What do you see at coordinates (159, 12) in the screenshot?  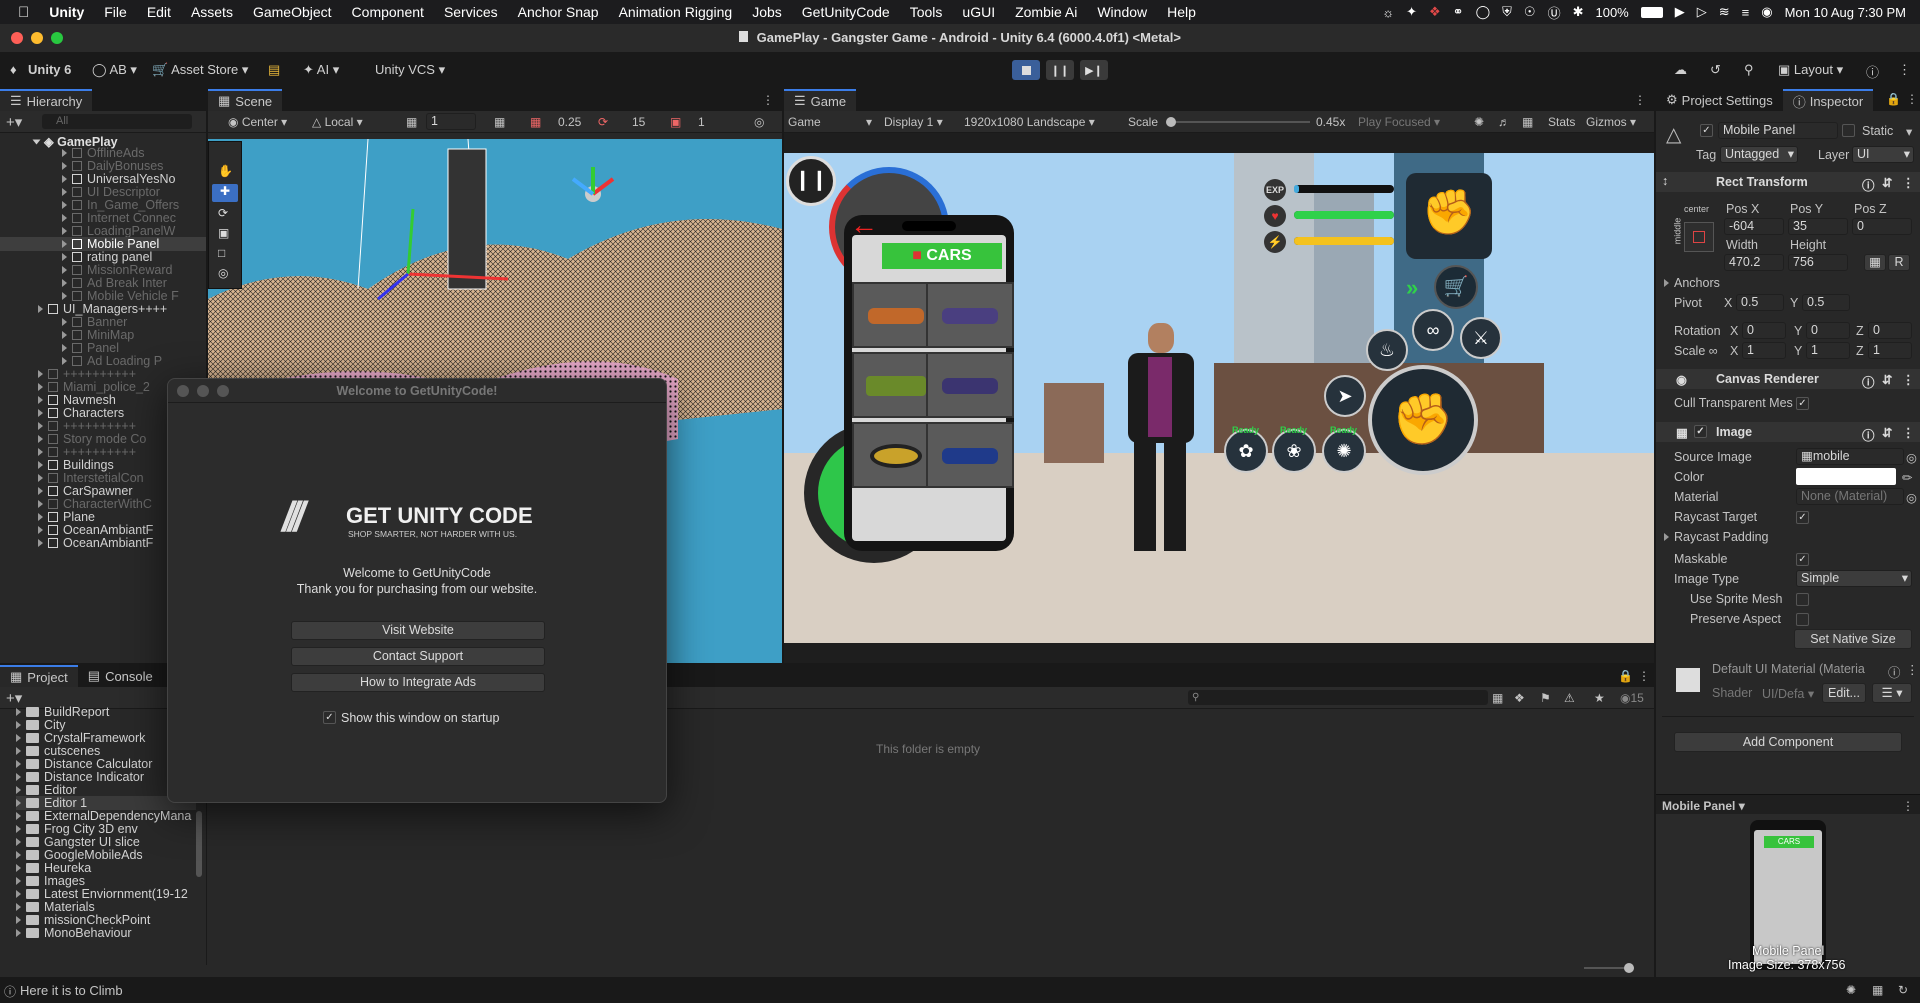 I see `menu-edit: Edit` at bounding box center [159, 12].